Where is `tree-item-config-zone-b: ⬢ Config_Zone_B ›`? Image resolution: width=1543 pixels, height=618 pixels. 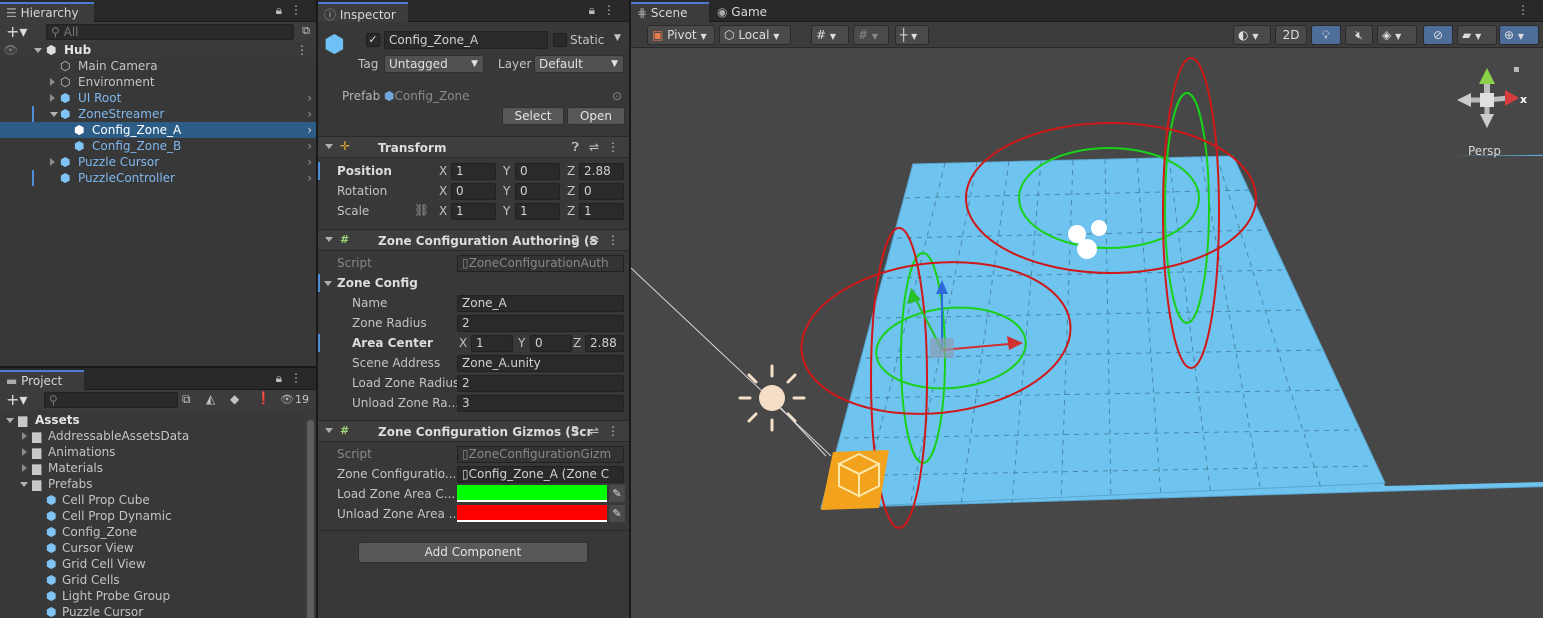
tree-item-config-zone-b: ⬢ Config_Zone_B › is located at coordinates (158, 146).